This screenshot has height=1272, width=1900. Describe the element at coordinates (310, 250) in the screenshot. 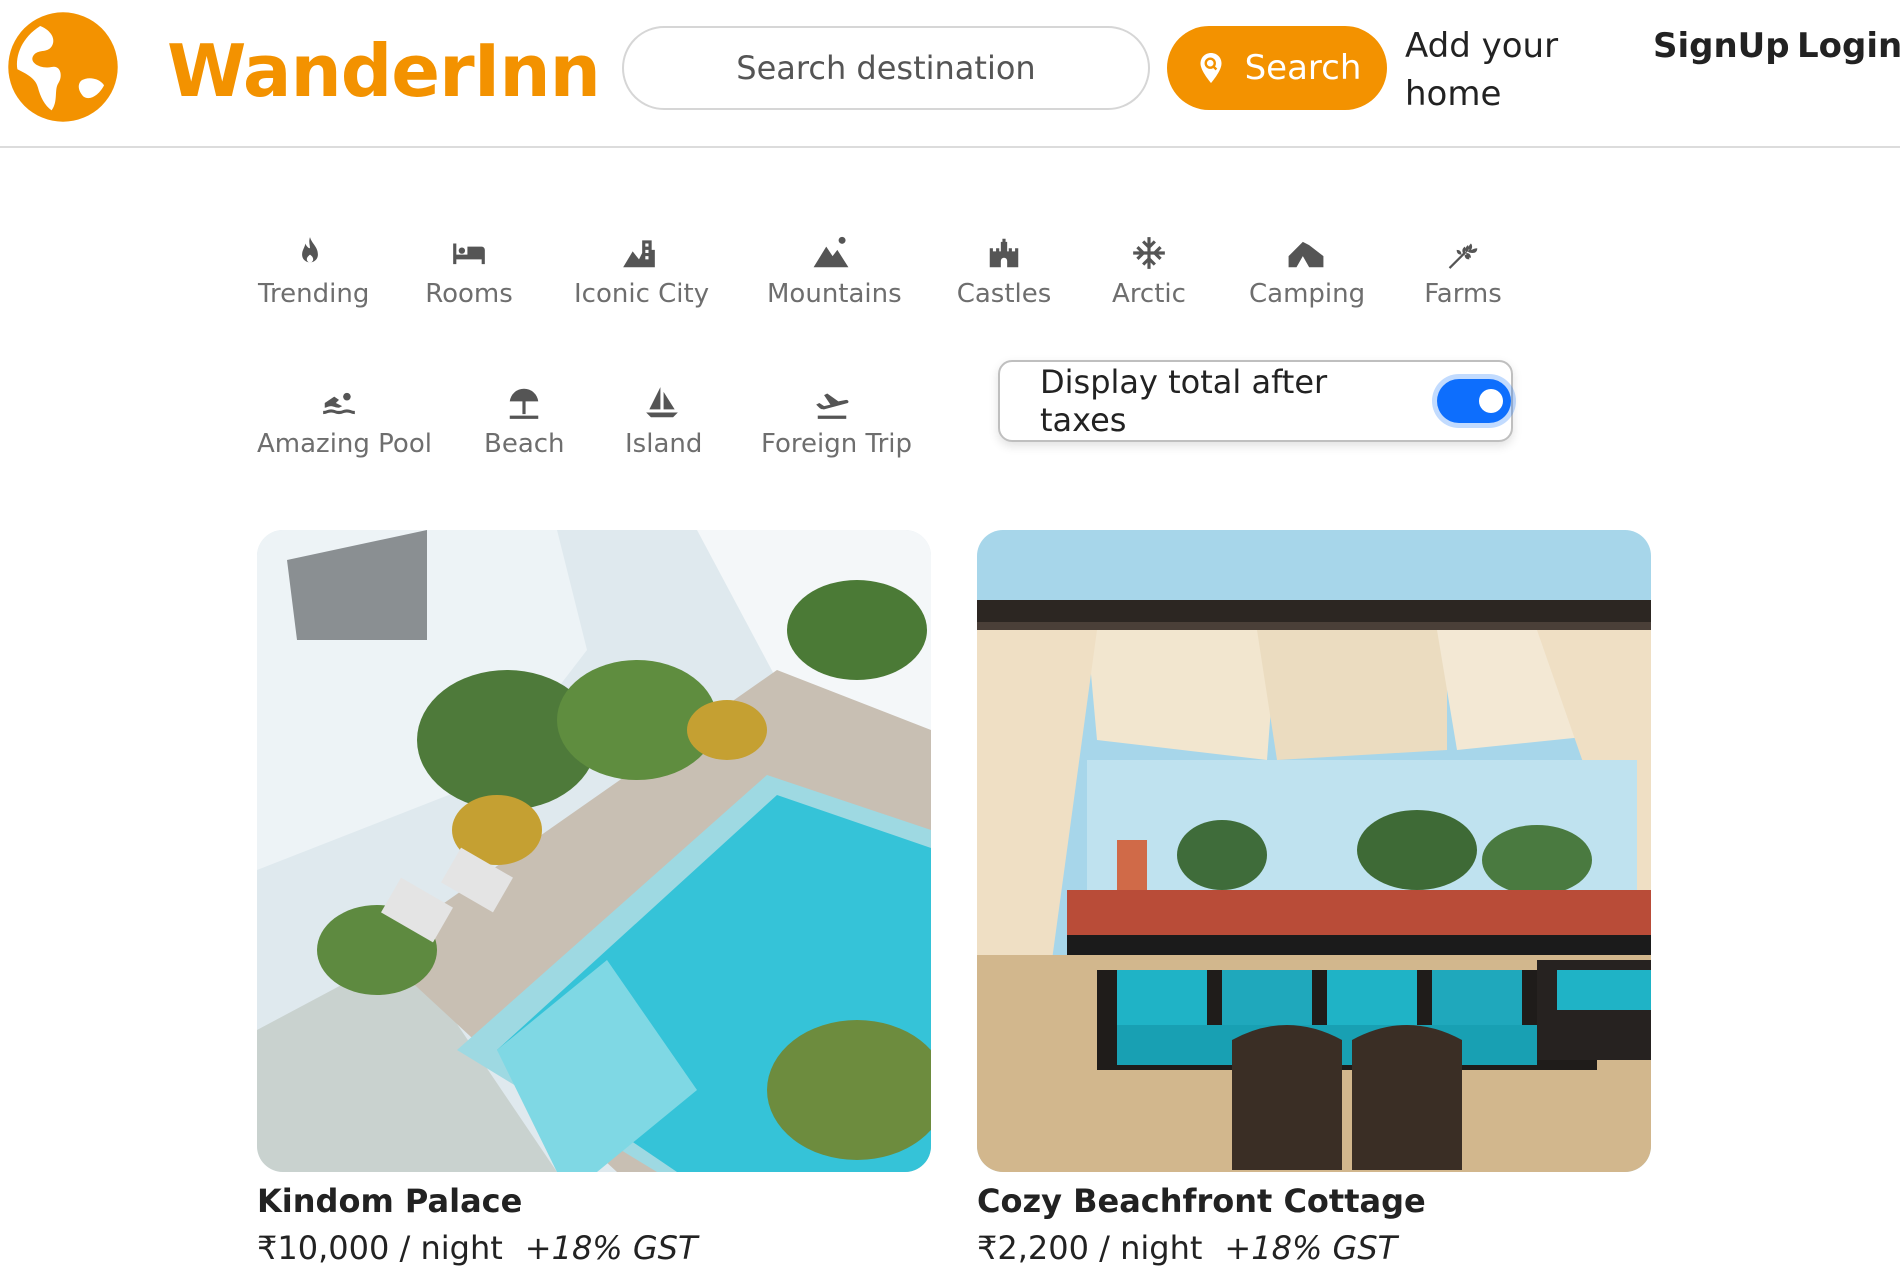

I see `fire-icon` at that location.